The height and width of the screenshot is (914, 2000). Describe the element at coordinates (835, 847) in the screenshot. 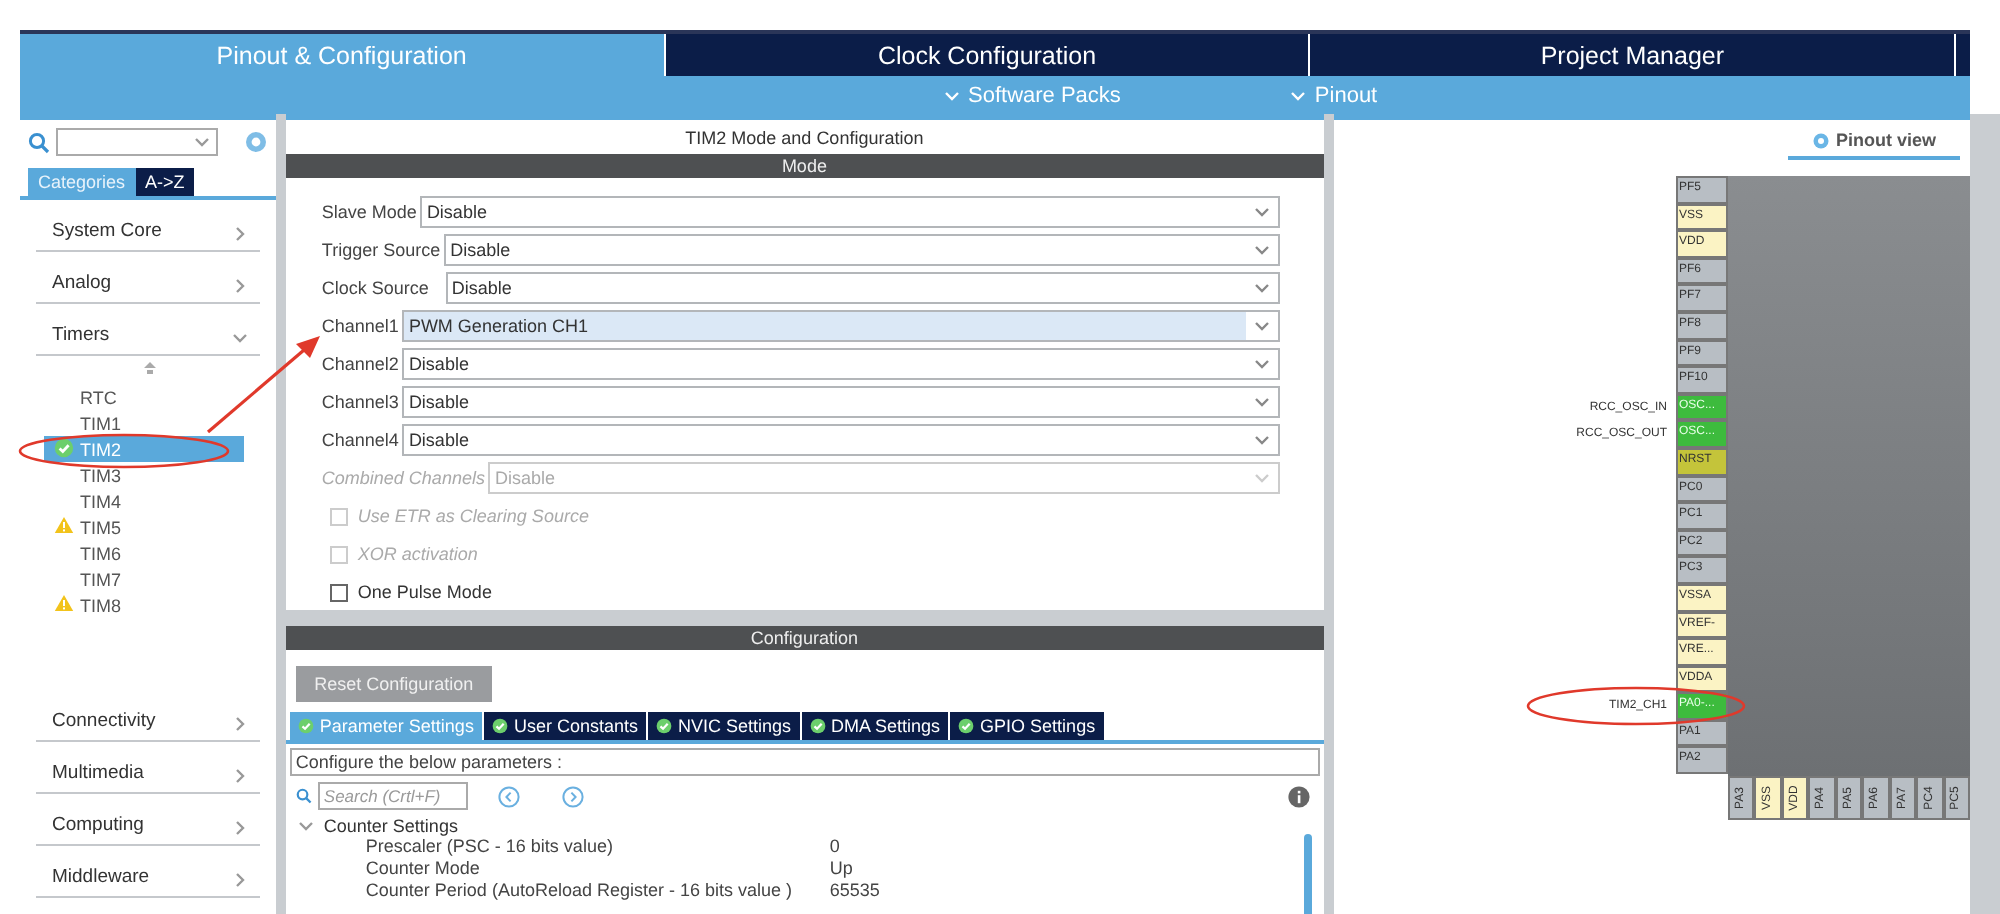

I see `parameter-value: 0` at that location.